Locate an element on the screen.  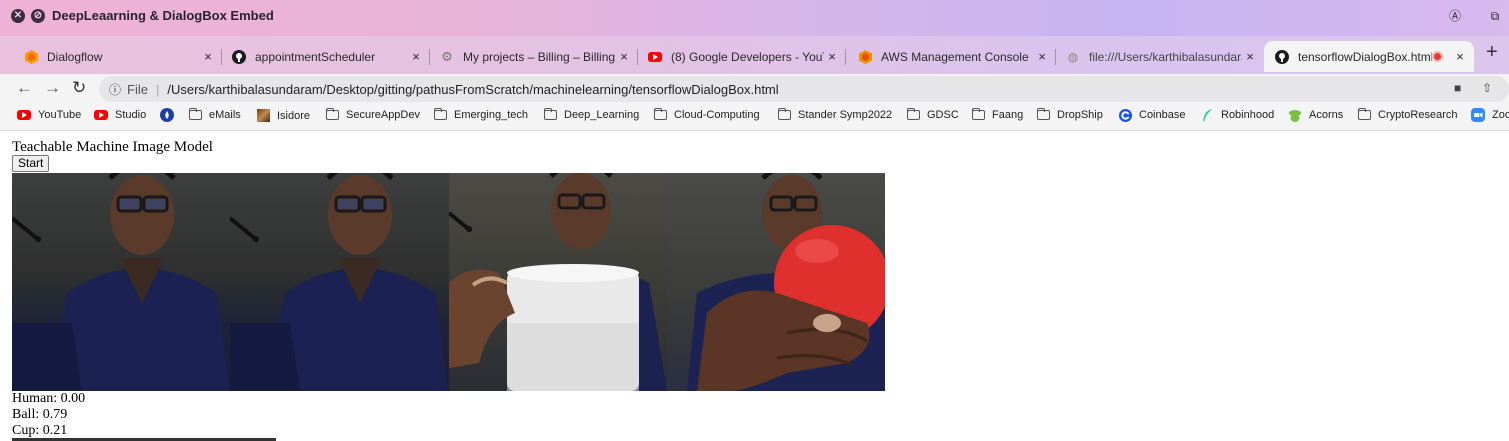
bookmark-label: DropShip is located at coordinates (1080, 115).